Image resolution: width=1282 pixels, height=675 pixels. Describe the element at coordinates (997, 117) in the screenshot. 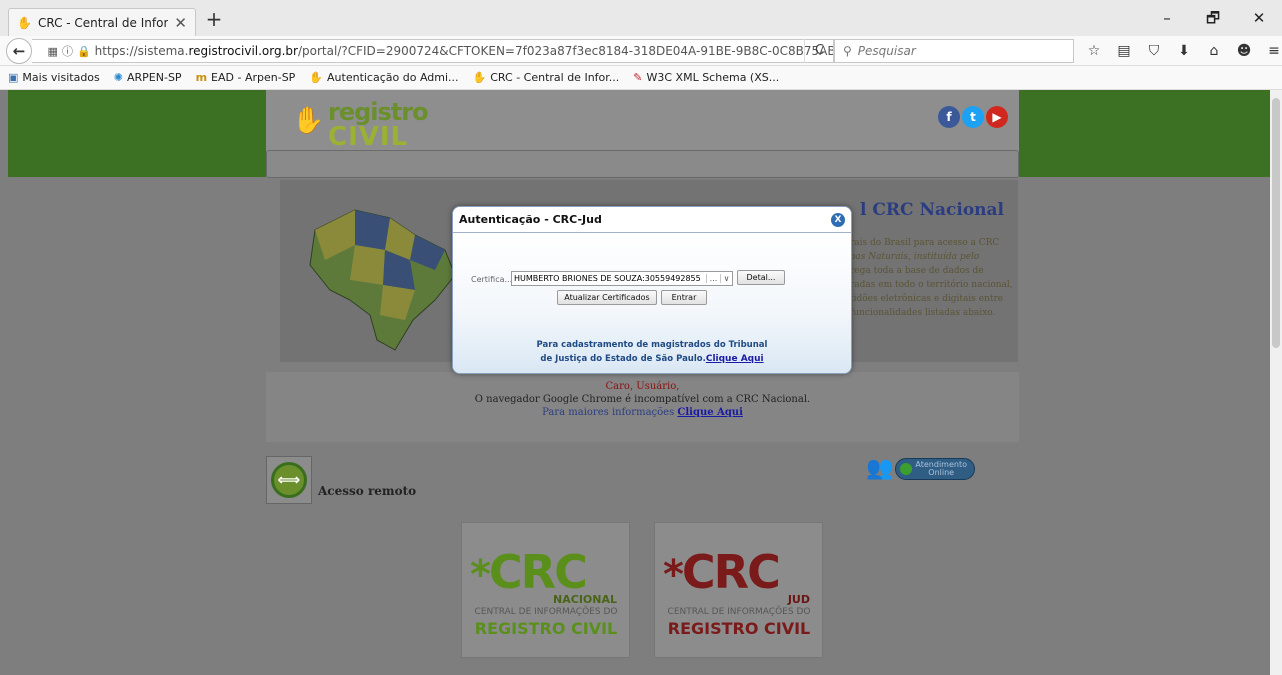

I see `youtube-icon: ▶` at that location.